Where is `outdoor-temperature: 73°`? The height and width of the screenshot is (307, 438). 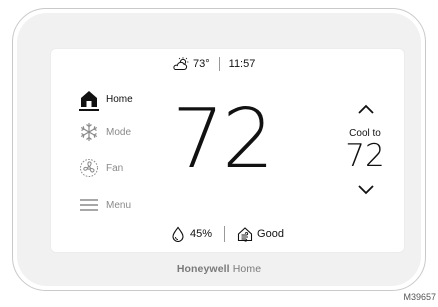
outdoor-temperature: 73° is located at coordinates (201, 64).